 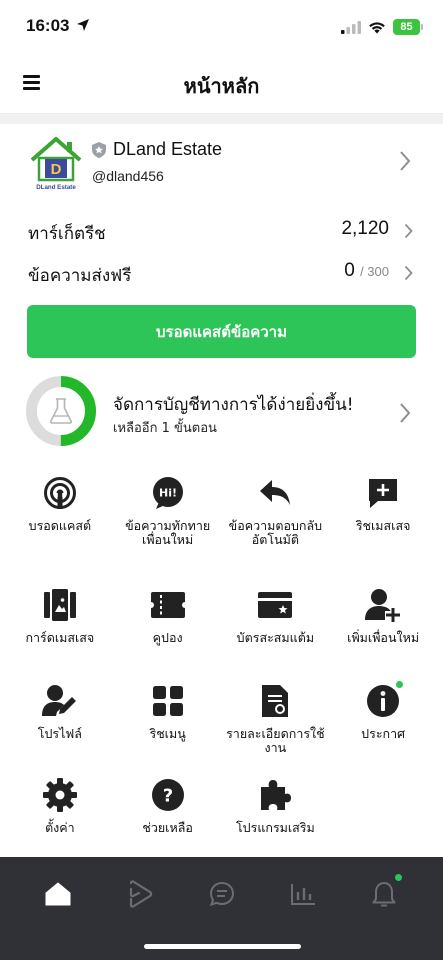 What do you see at coordinates (383, 605) in the screenshot?
I see `add-friend-icon` at bounding box center [383, 605].